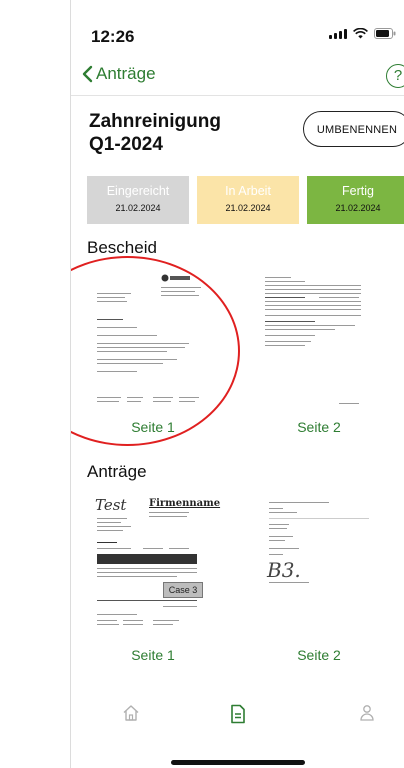 The width and height of the screenshot is (404, 768). What do you see at coordinates (319, 427) in the screenshot?
I see `bescheid-page-2-label: Seite 2` at bounding box center [319, 427].